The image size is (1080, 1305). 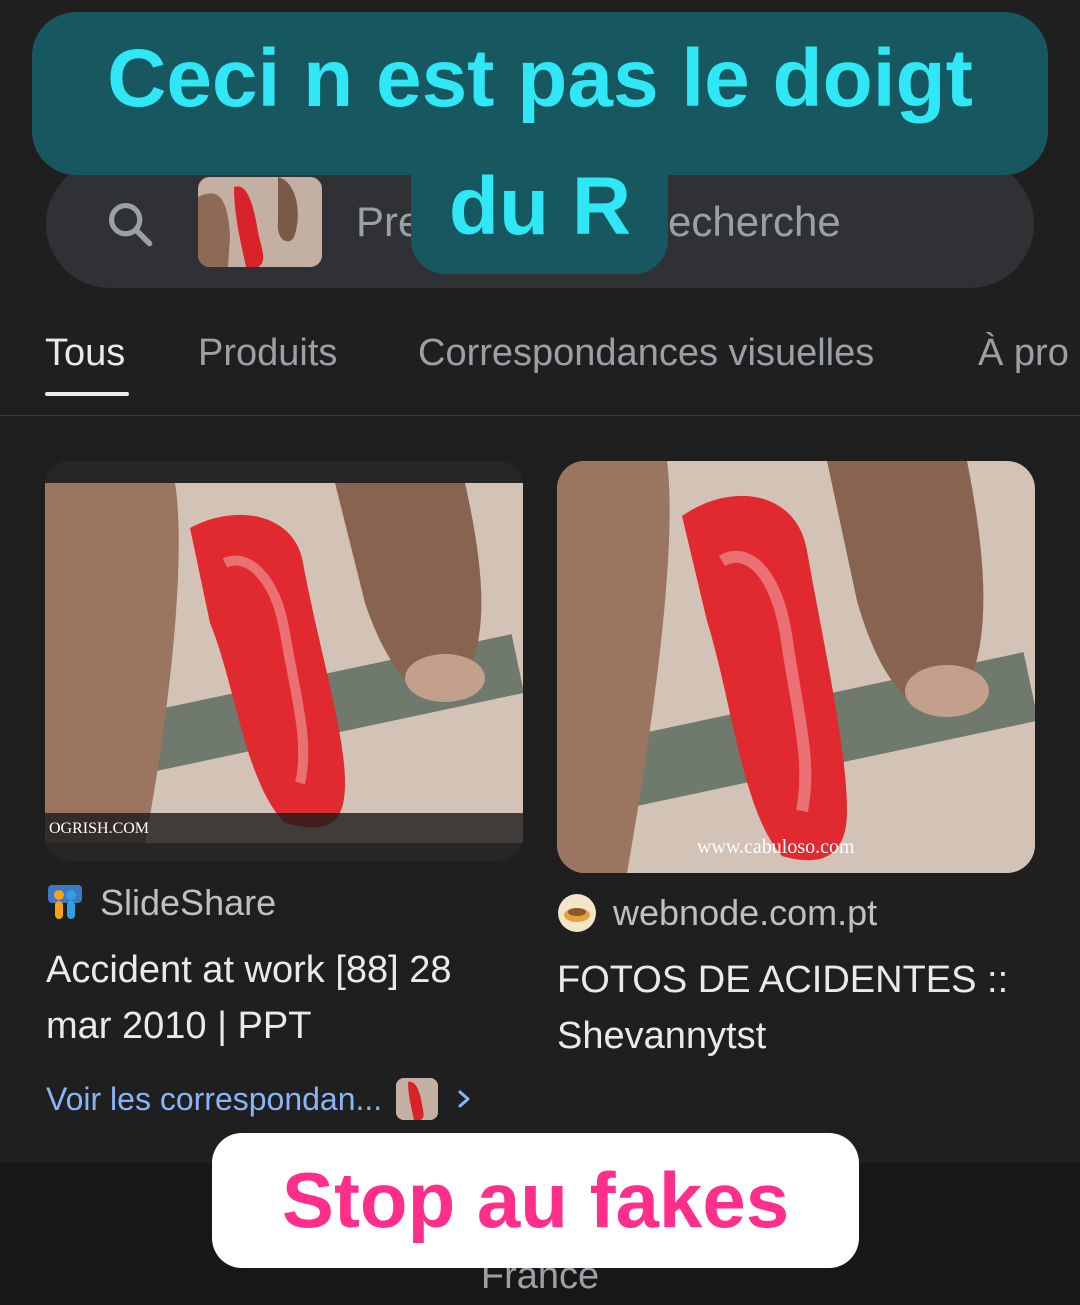 What do you see at coordinates (284, 661) in the screenshot?
I see `result-image-1: OGRISH.COM` at bounding box center [284, 661].